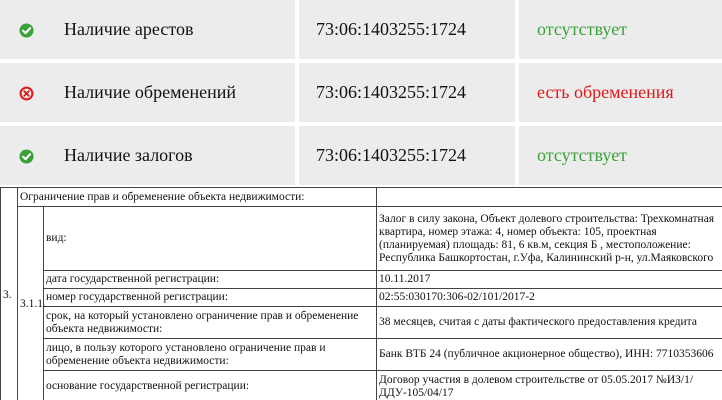  Describe the element at coordinates (31, 303) in the screenshot. I see `subsection-number: 3.1.1.` at that location.